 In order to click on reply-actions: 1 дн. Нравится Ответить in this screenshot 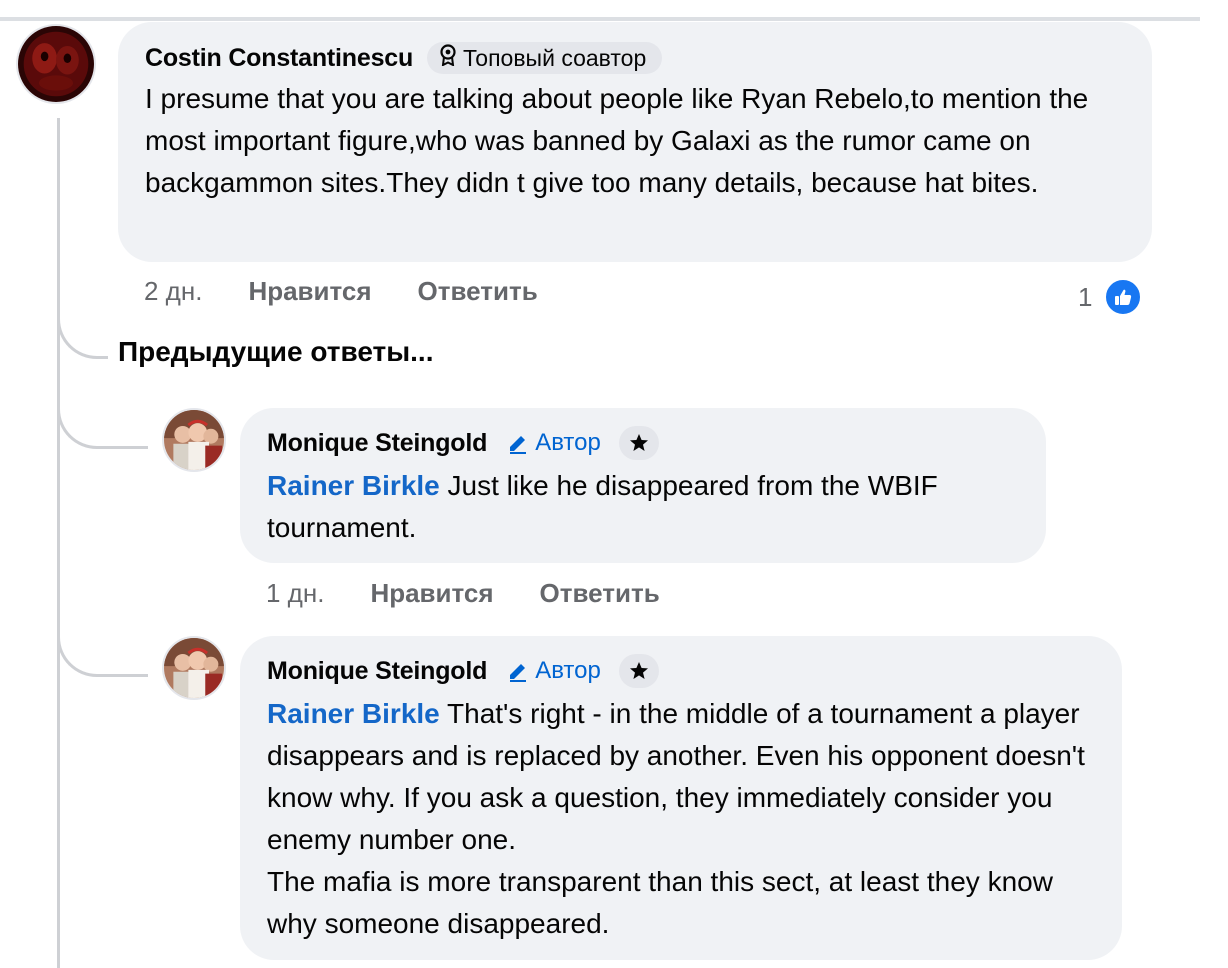, I will do `click(463, 593)`.